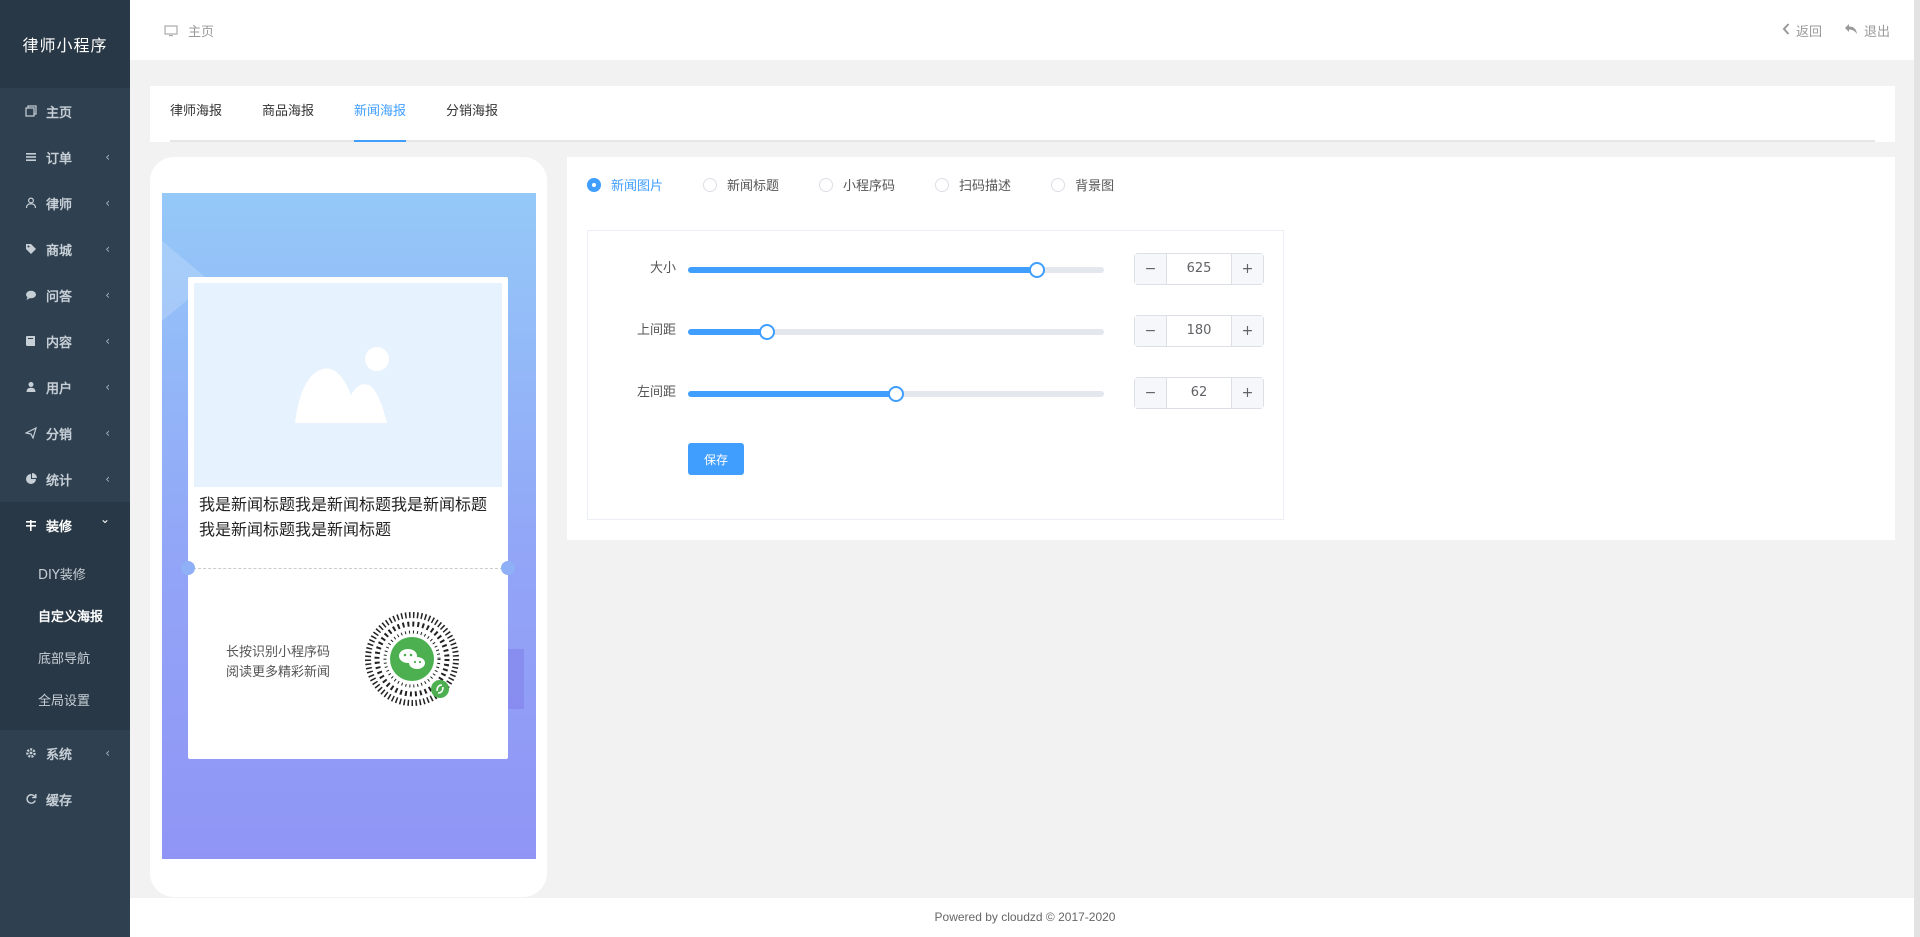 This screenshot has height=937, width=1920. I want to click on submenu-item-global-settings: 全局设置, so click(65, 699).